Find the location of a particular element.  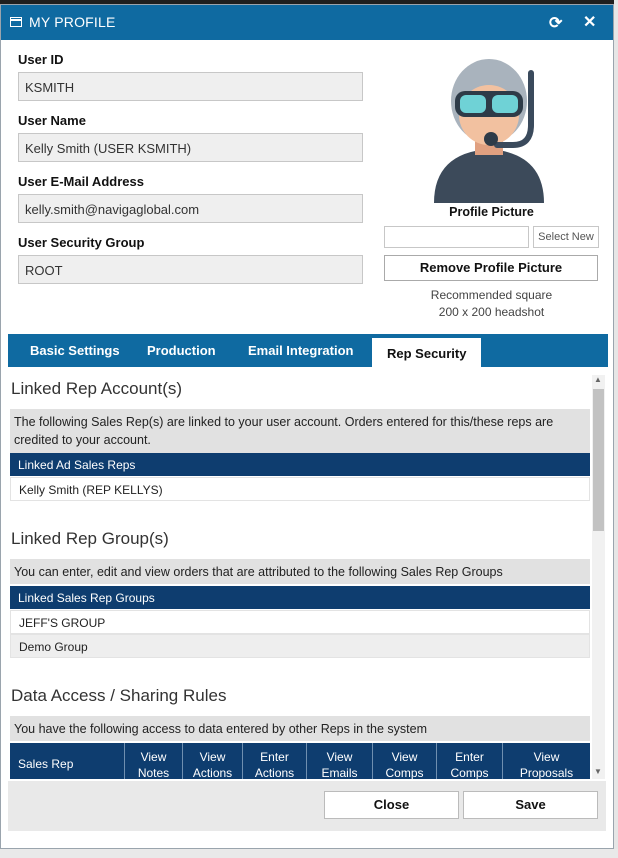

linked-rep-accounts-title: Linked Rep Account(s) is located at coordinates (97, 388).